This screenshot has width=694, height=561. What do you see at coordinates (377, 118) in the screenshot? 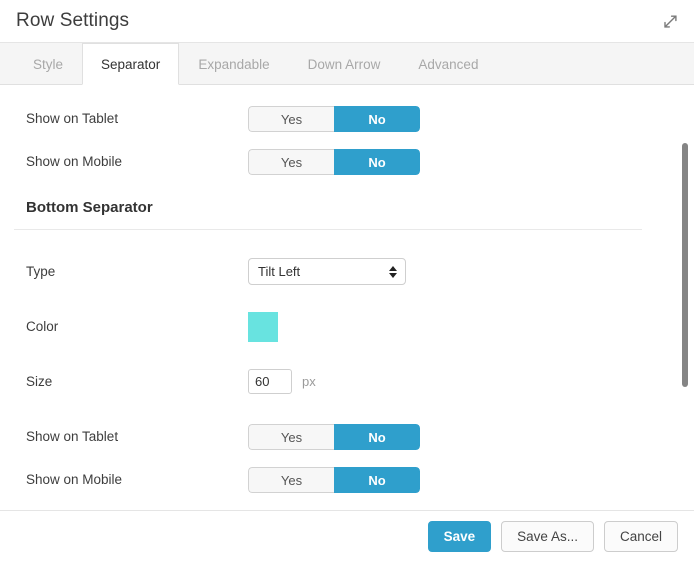
I see `toggle-no-tablet-top: No` at bounding box center [377, 118].